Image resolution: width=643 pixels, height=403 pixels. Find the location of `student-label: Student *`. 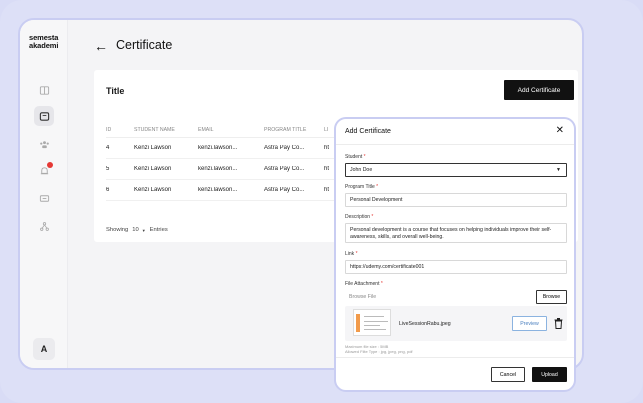

student-label: Student * is located at coordinates (355, 157).